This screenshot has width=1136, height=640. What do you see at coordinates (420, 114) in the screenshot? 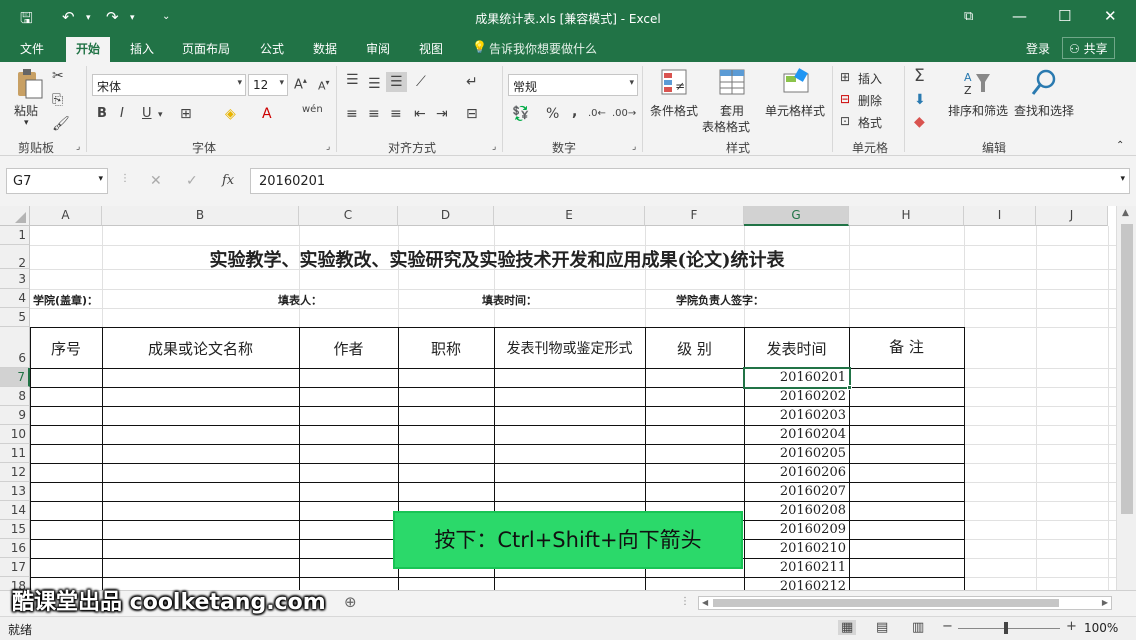
I see `decrease-indent-icon: ⇤` at bounding box center [420, 114].